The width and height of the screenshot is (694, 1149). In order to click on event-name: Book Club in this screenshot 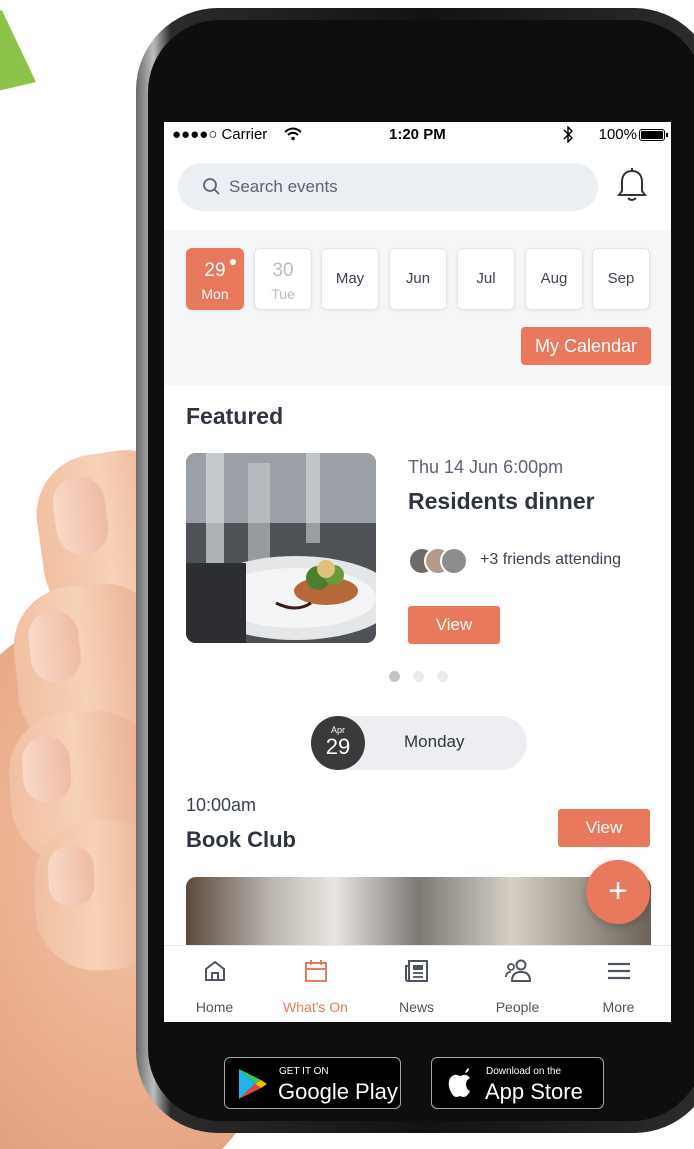, I will do `click(241, 839)`.